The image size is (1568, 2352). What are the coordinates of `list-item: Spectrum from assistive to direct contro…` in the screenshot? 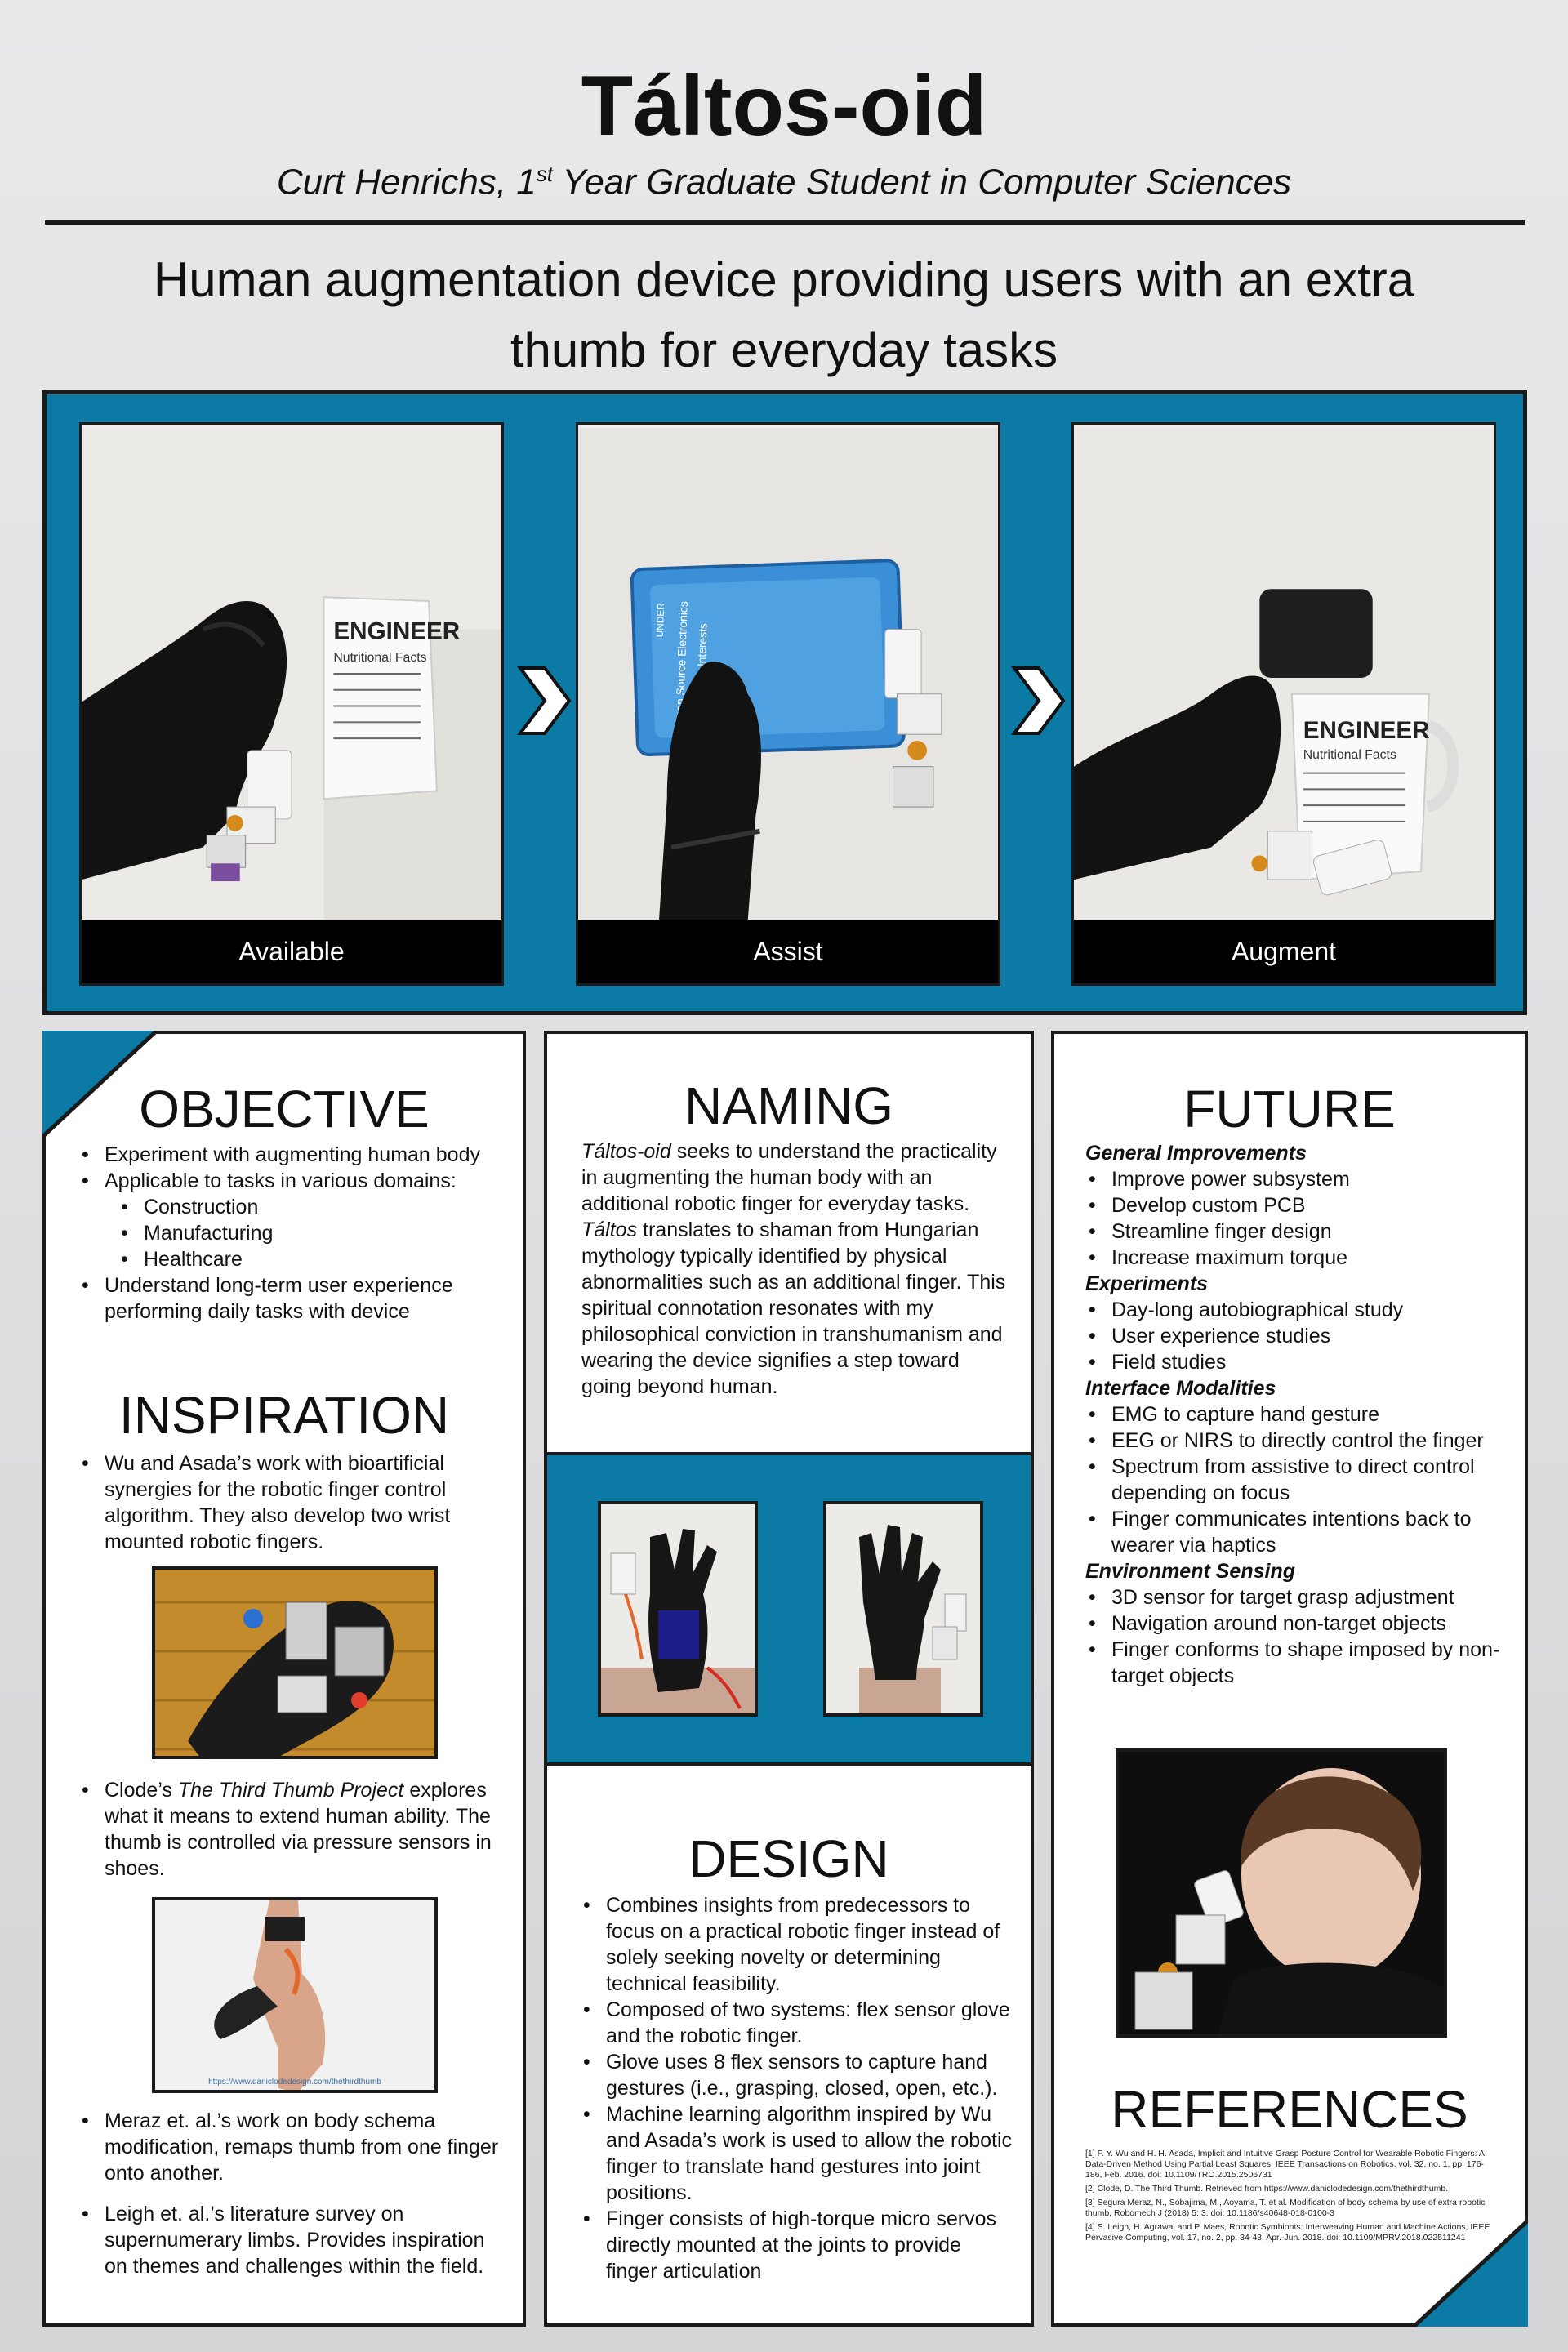 It's located at (1297, 1480).